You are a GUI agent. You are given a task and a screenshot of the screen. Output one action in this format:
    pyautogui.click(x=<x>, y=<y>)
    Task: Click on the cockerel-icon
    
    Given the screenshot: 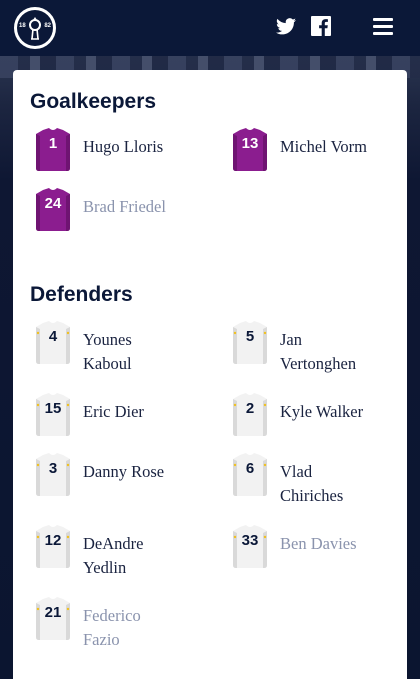 What is the action you would take?
    pyautogui.click(x=35, y=28)
    